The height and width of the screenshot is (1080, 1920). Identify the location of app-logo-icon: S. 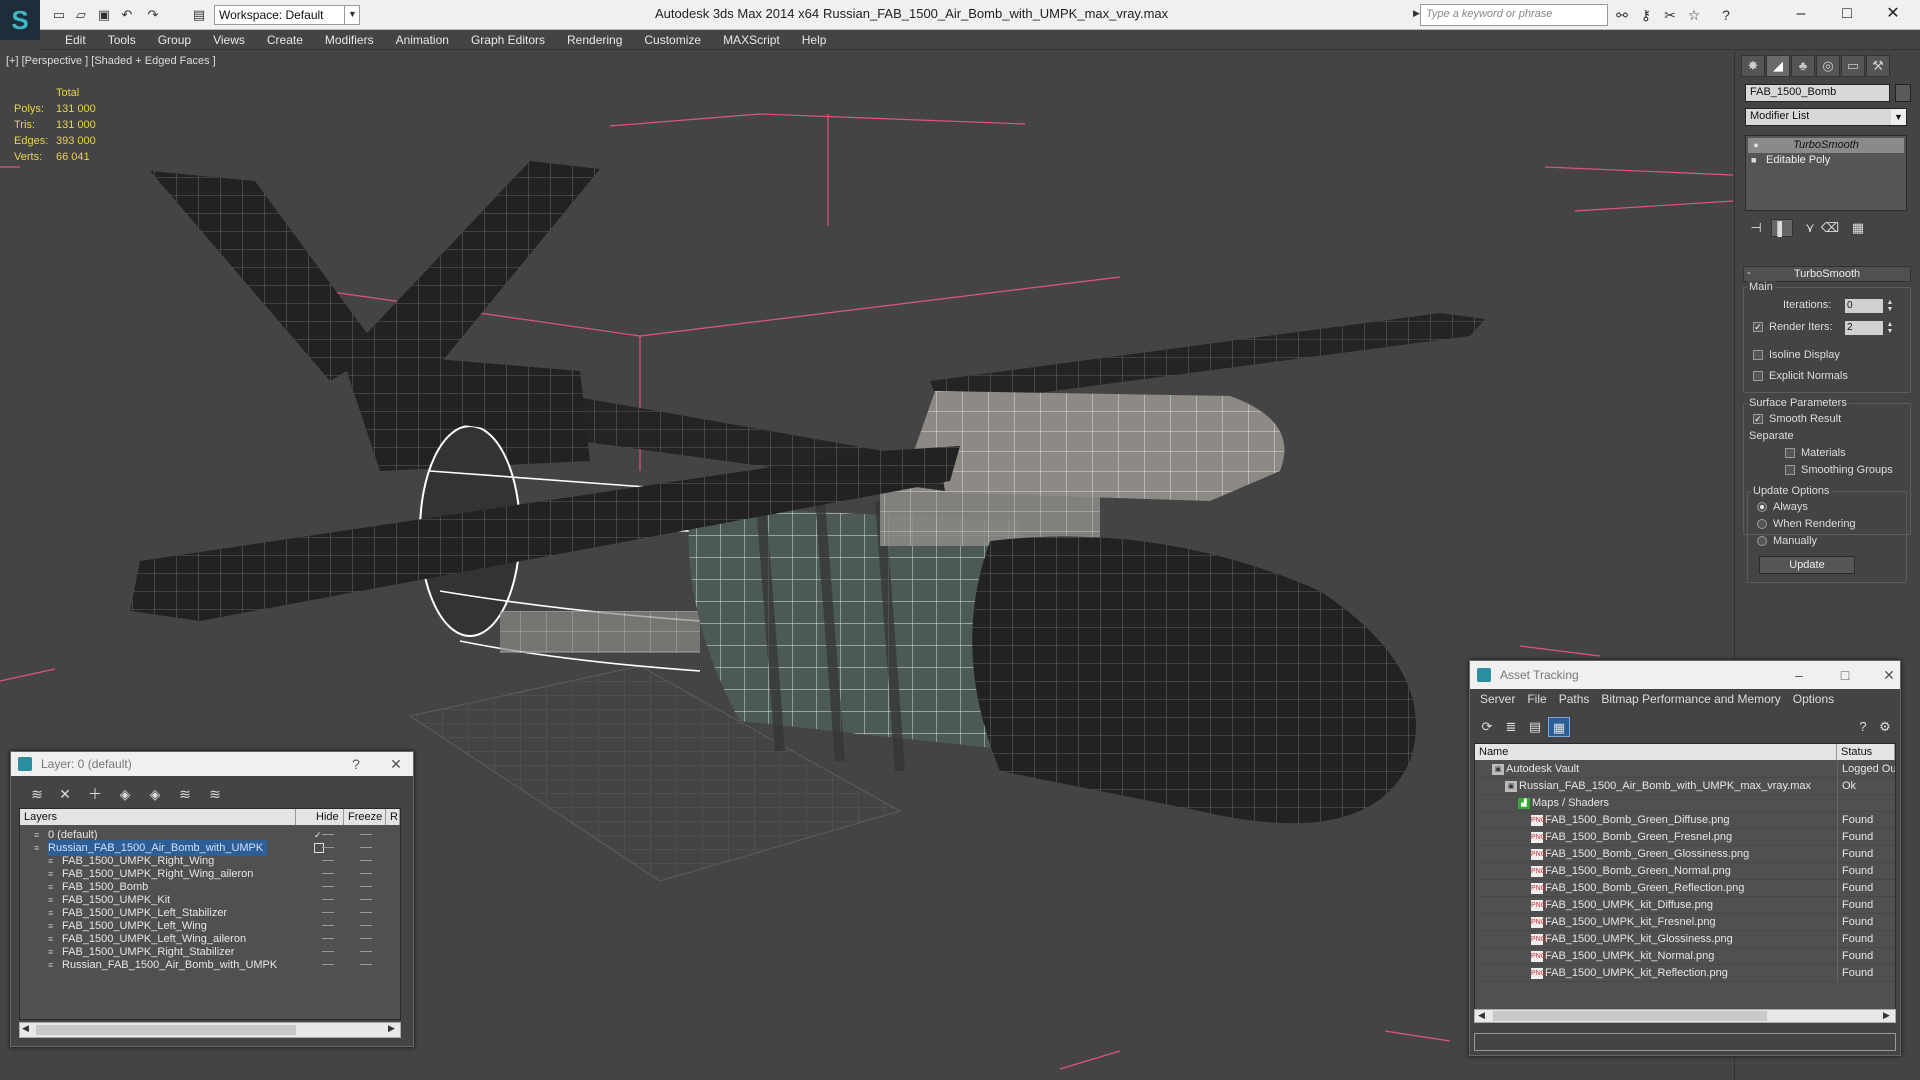
(20, 20).